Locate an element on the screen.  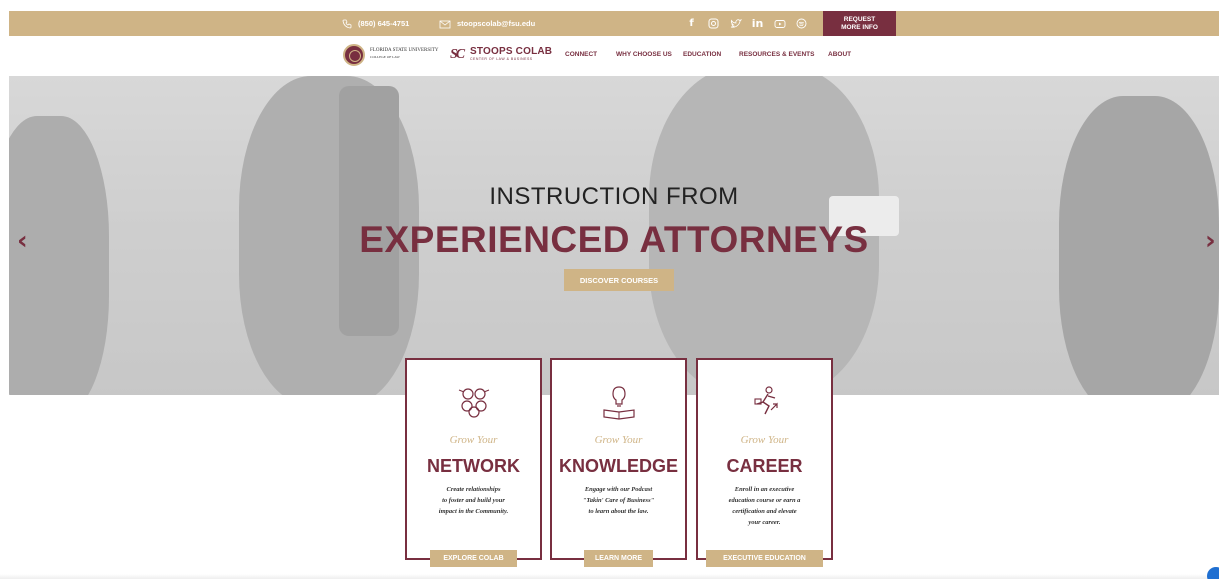
nav-item-connect: CONNECT is located at coordinates (581, 54).